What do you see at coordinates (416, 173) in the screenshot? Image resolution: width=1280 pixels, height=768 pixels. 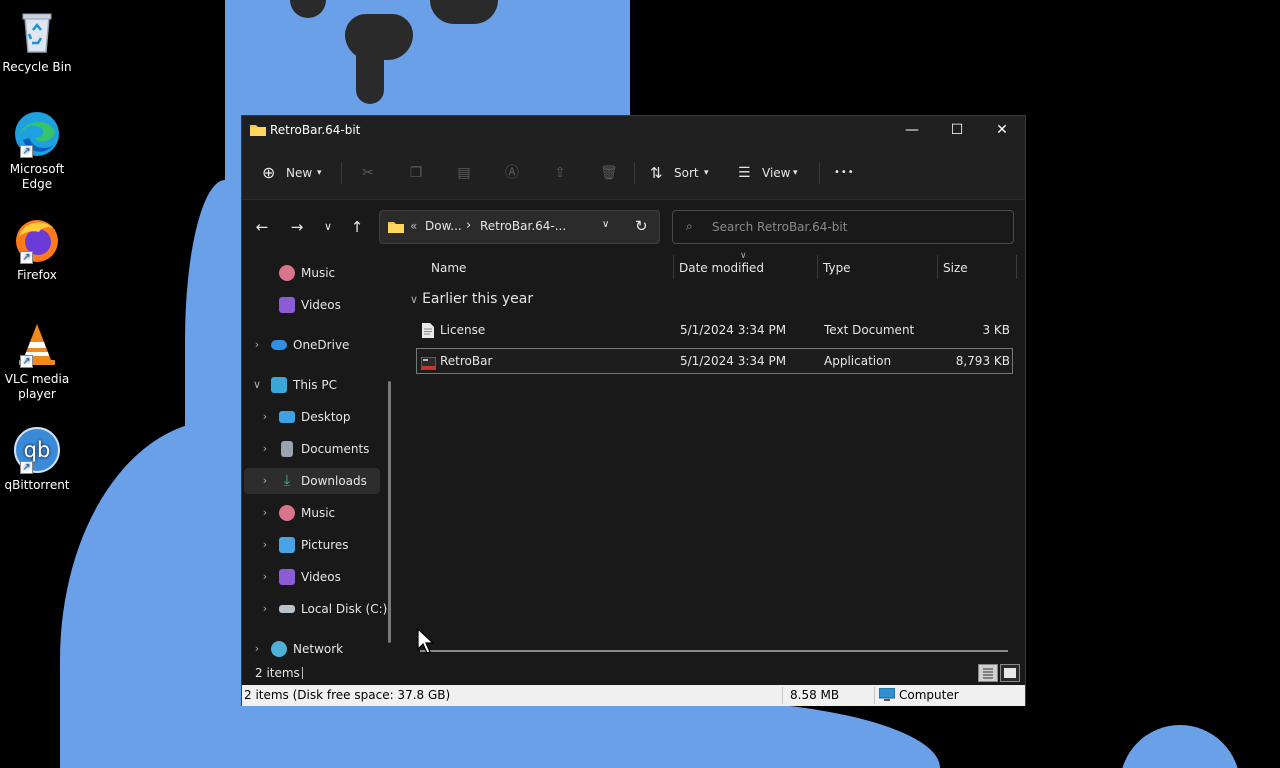 I see `copy-icon: ❐` at bounding box center [416, 173].